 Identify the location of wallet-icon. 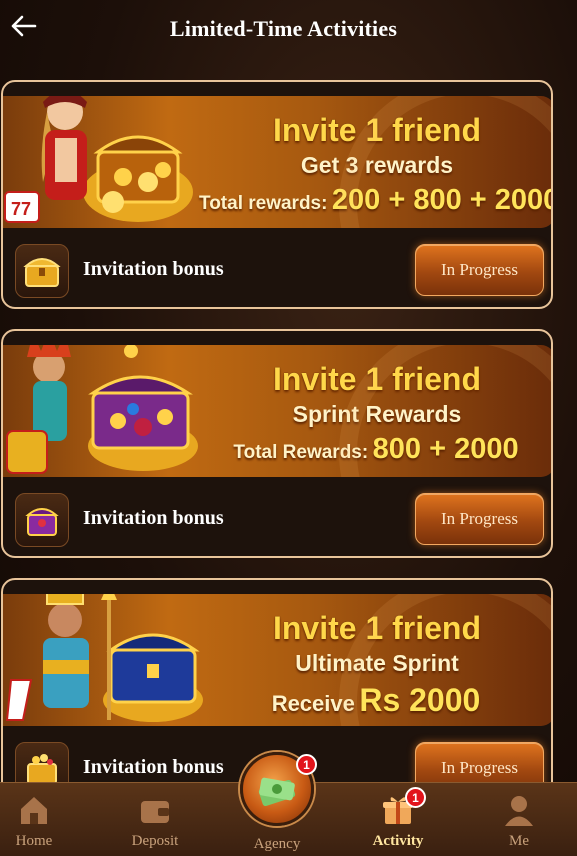
(155, 812).